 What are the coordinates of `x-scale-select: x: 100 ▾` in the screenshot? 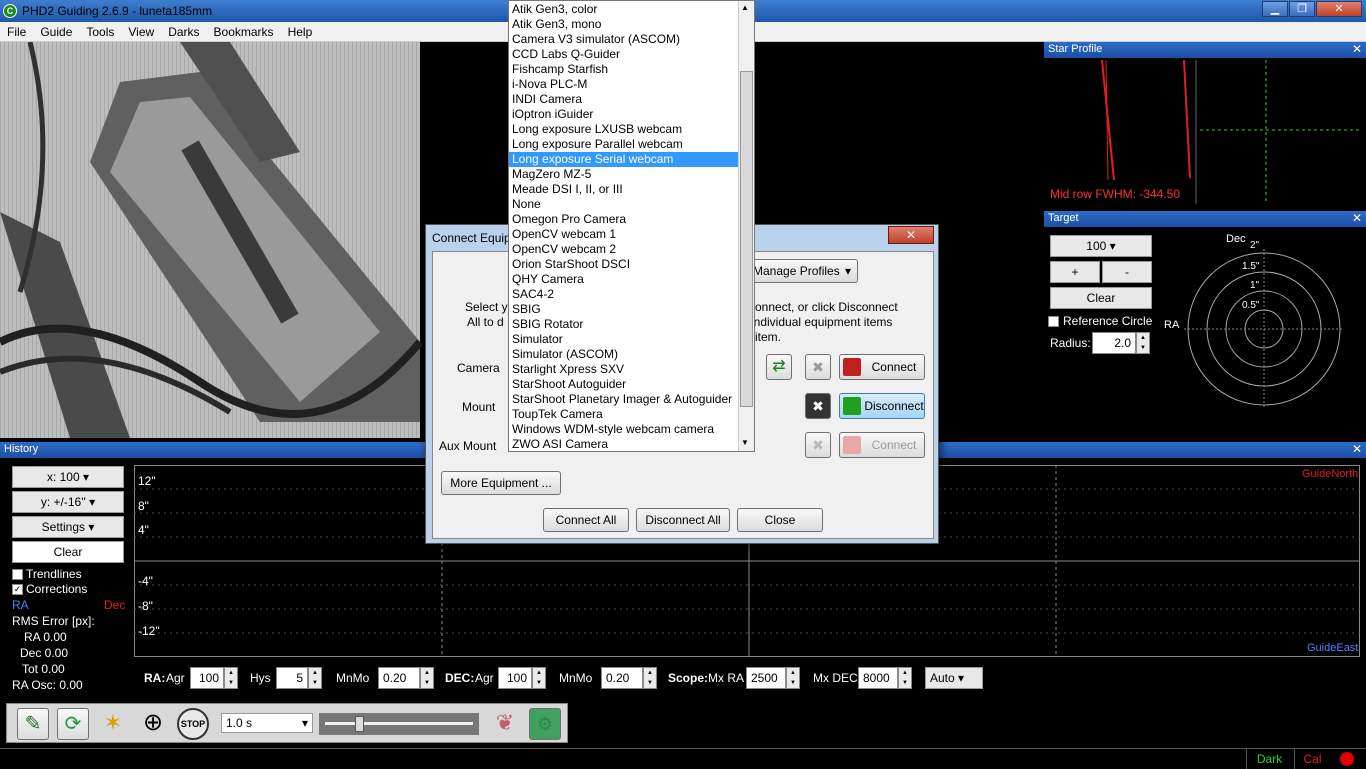 It's located at (68, 477).